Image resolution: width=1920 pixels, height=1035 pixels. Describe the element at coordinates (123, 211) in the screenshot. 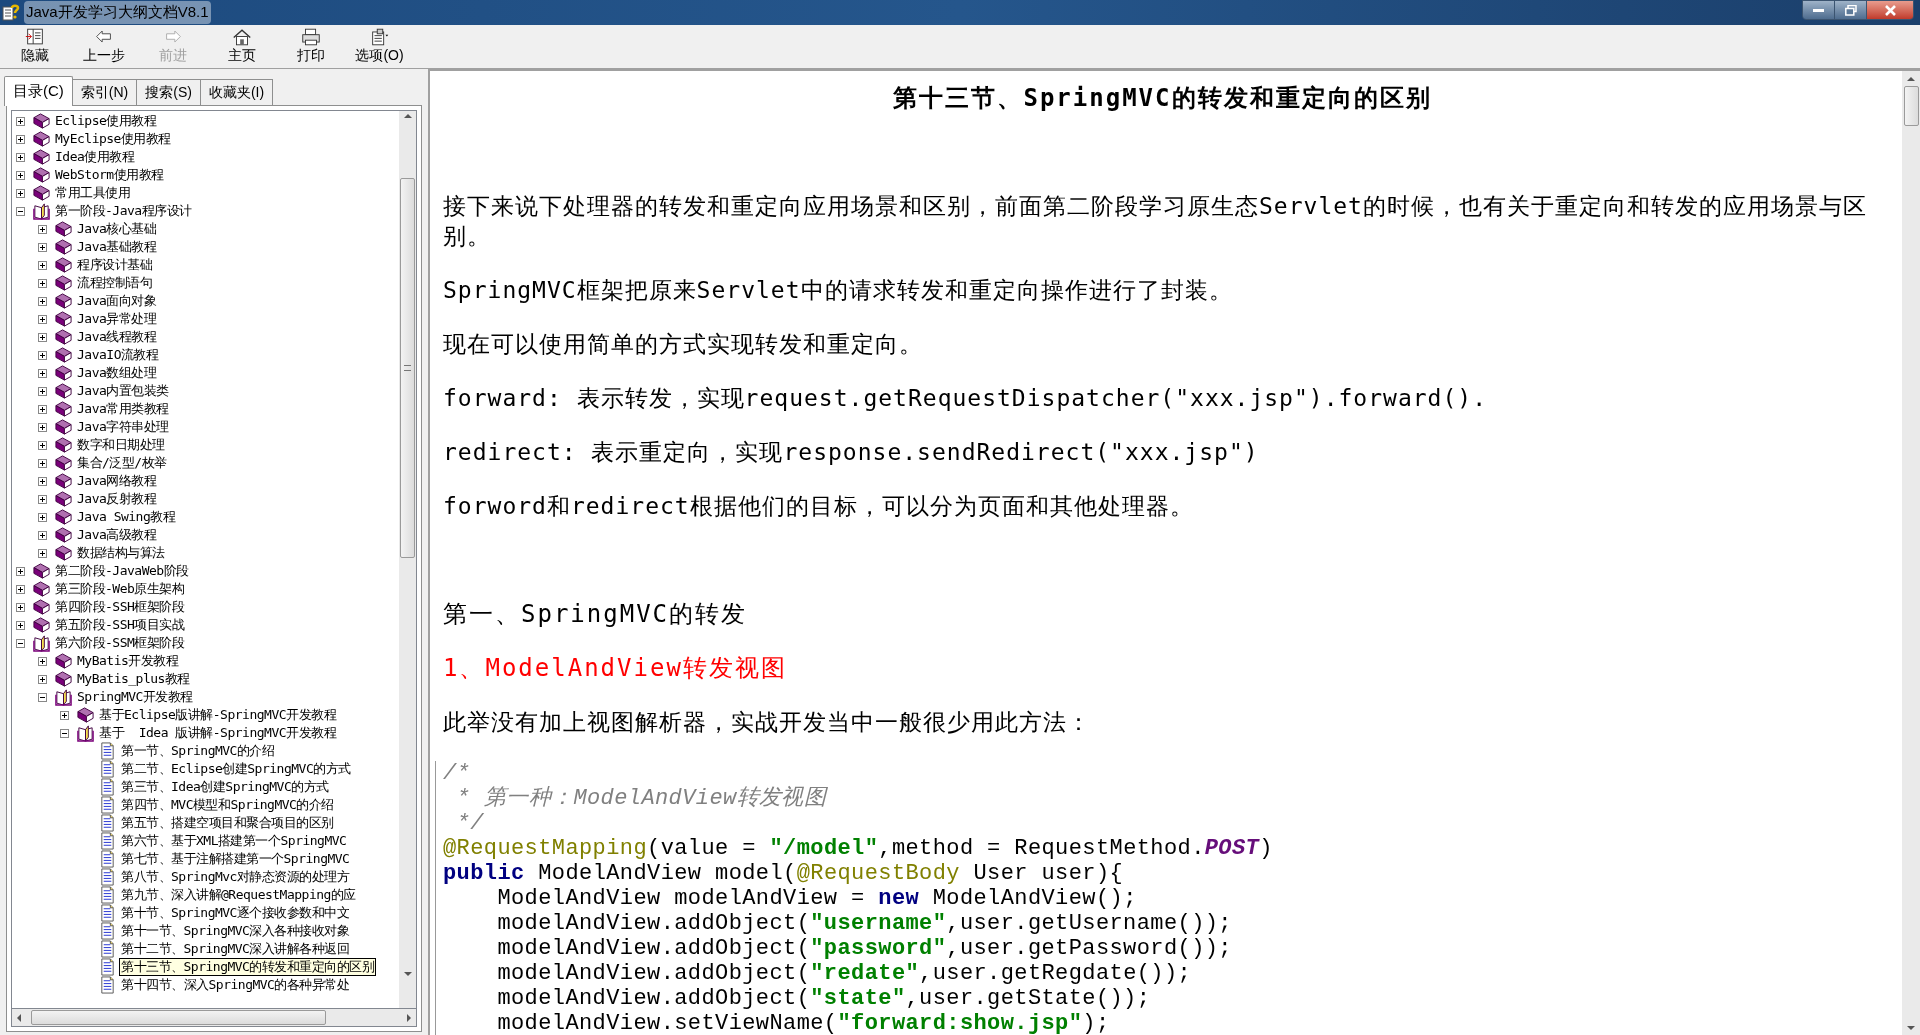

I see `tree-item: 第一阶段-Java程序设计` at that location.